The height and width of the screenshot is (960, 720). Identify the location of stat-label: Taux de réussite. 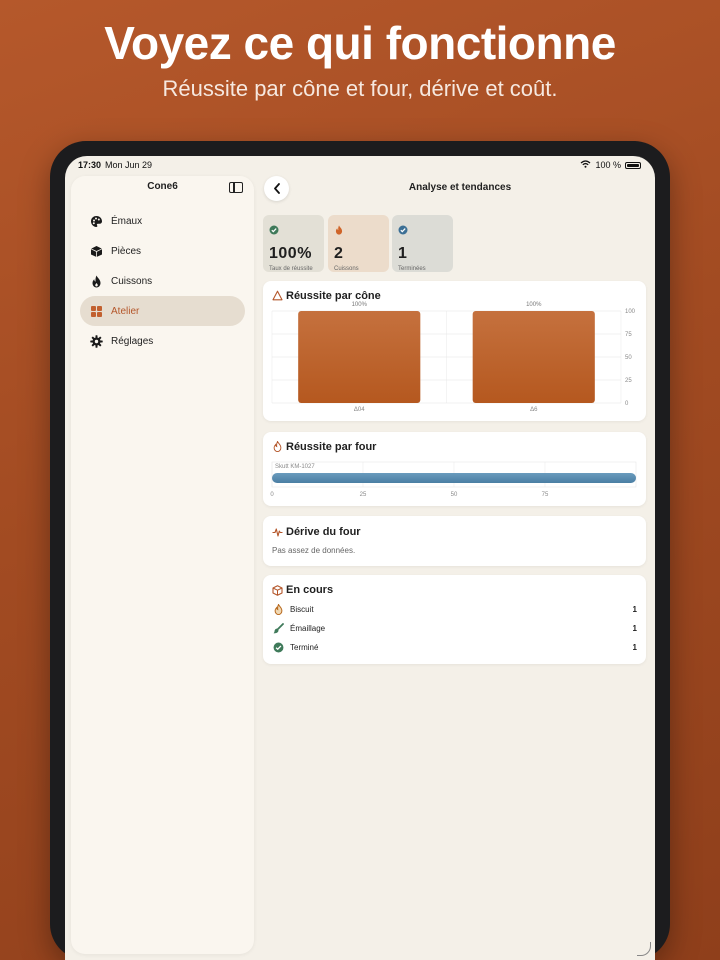
(291, 269).